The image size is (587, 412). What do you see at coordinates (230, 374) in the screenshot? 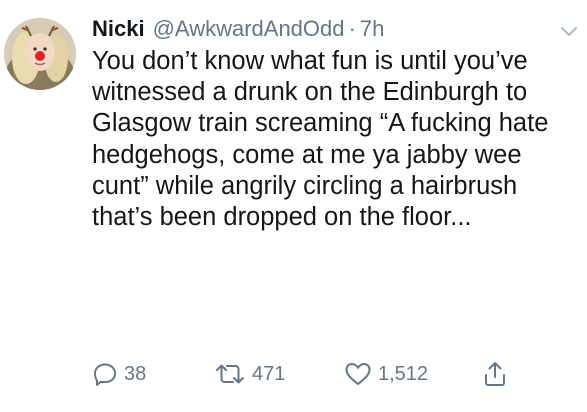
I see `retweet-icon` at bounding box center [230, 374].